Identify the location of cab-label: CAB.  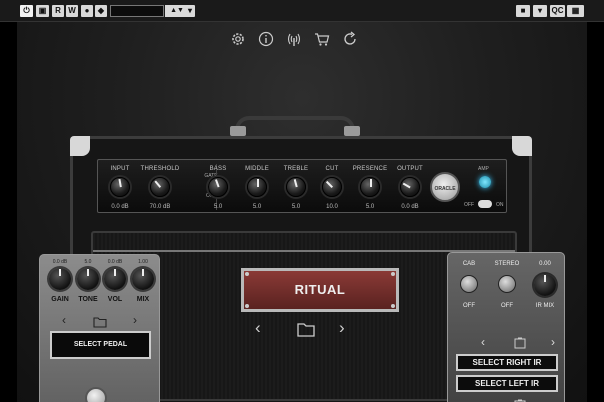
(469, 264).